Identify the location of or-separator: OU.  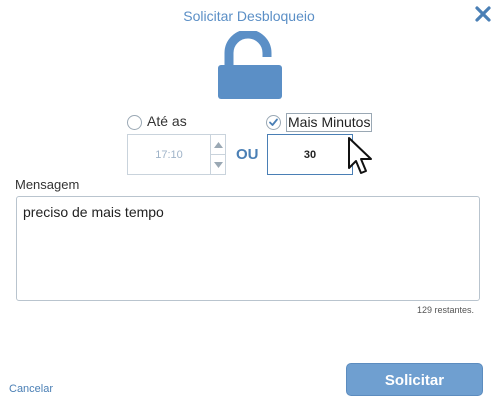
(247, 154).